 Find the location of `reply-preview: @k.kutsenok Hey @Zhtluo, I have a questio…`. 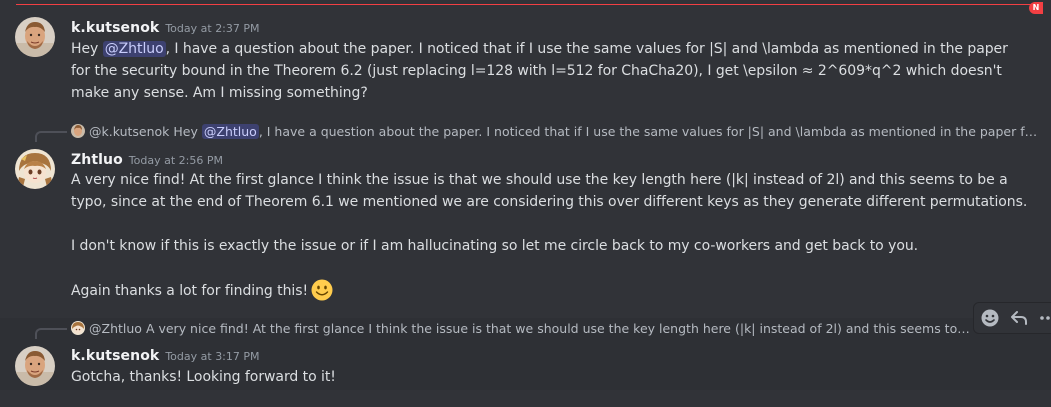

reply-preview: @k.kutsenok Hey @Zhtluo, I have a questio… is located at coordinates (556, 132).